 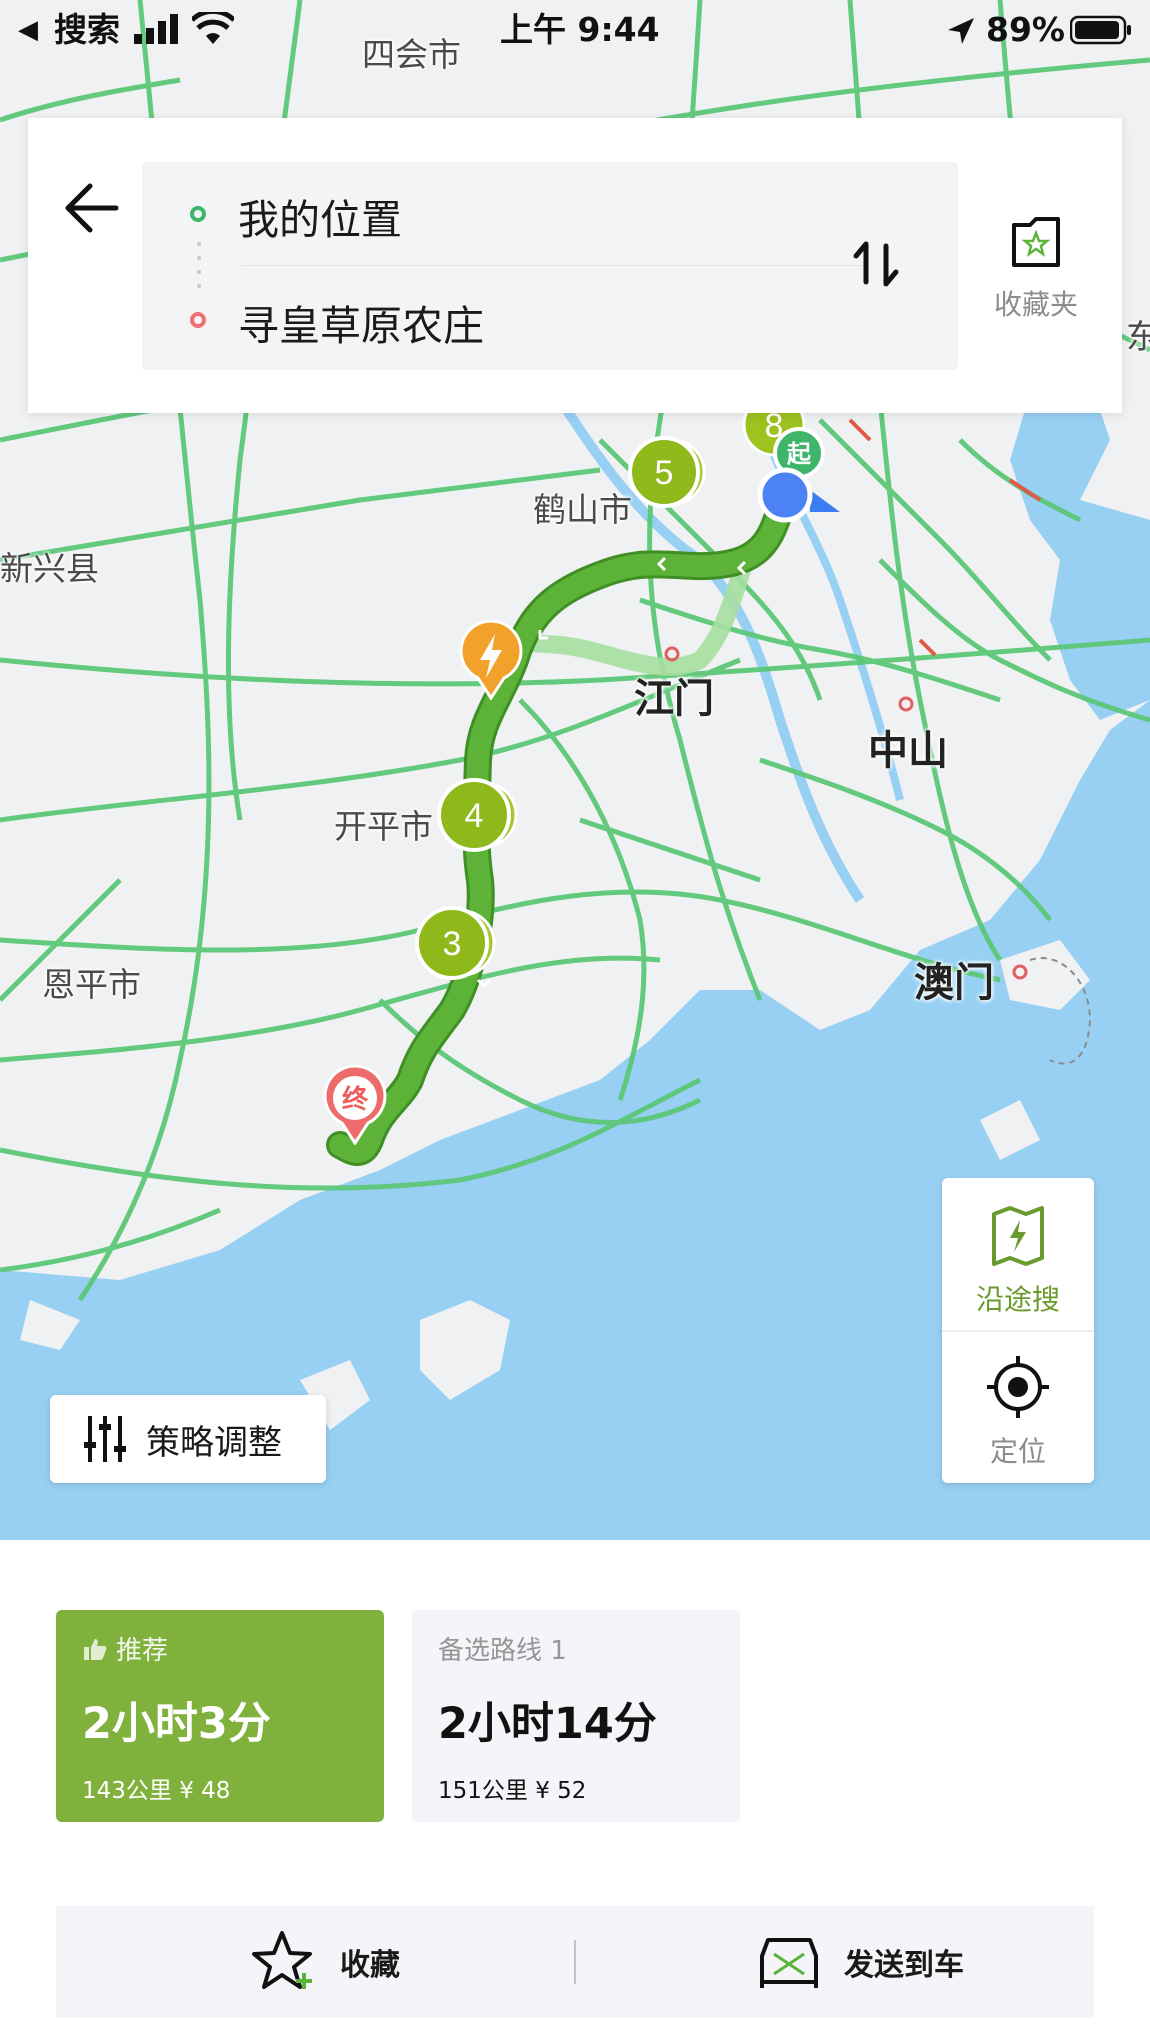 I want to click on folder-star-icon, so click(x=1036, y=242).